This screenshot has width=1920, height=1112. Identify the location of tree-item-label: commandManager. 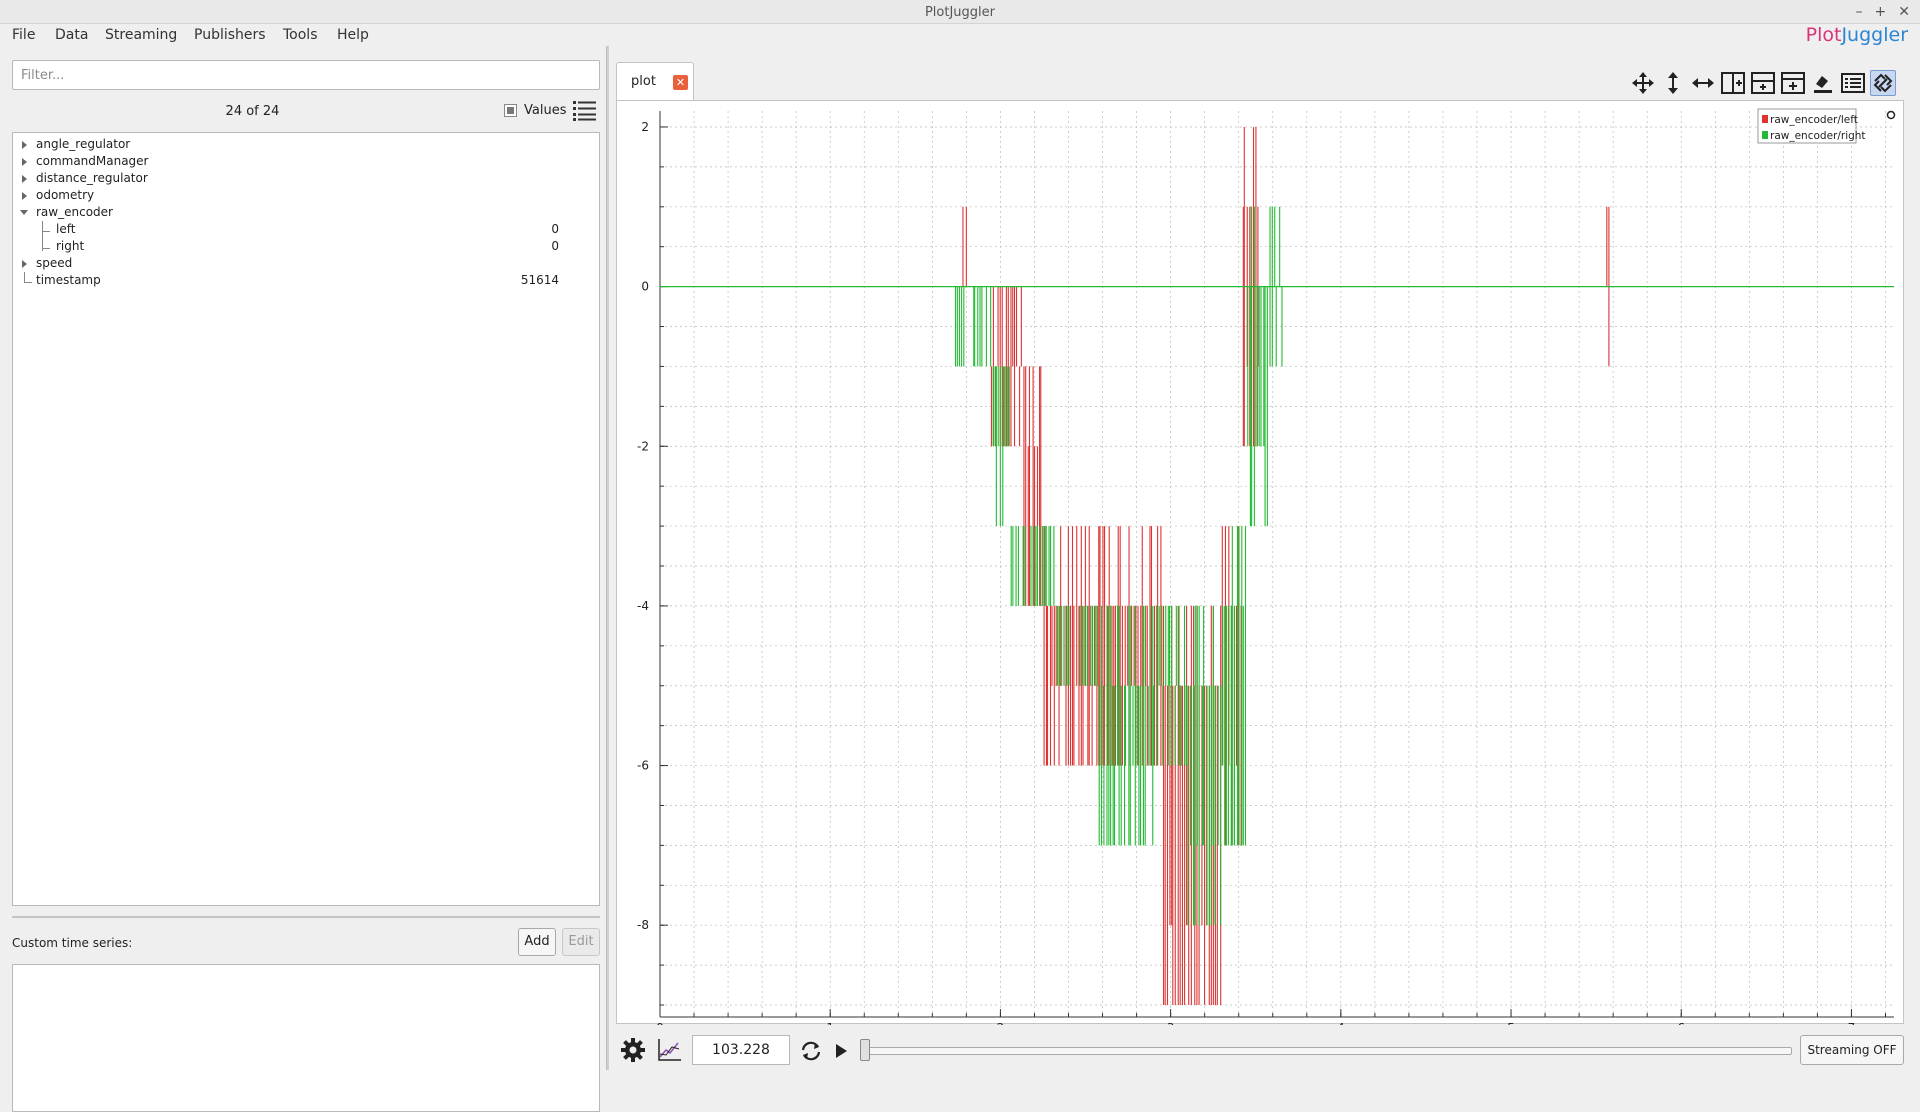
(92, 161).